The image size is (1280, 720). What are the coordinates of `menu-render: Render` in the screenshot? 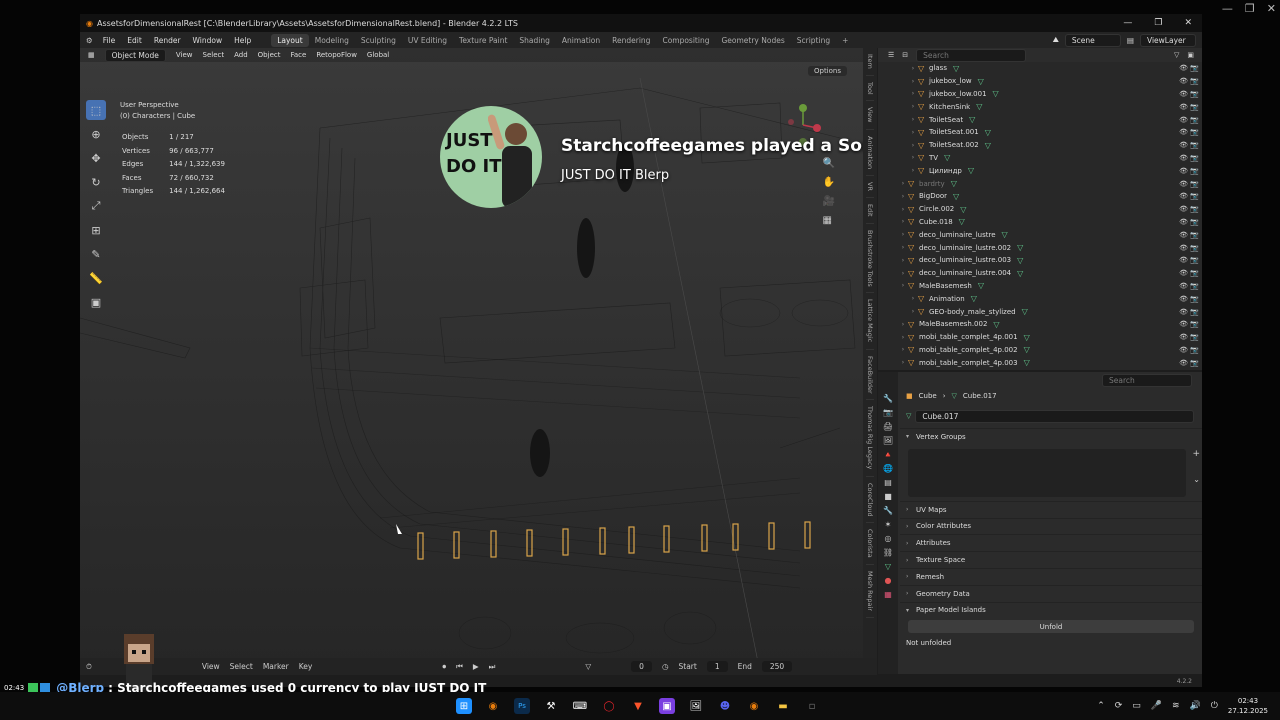 It's located at (167, 40).